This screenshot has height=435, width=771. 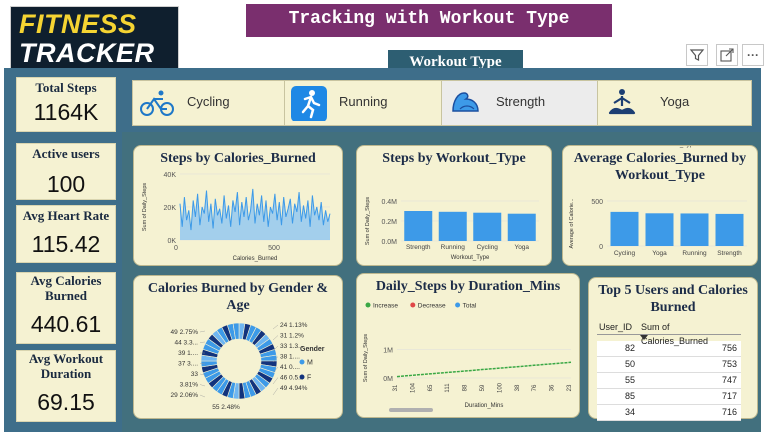 What do you see at coordinates (66, 308) in the screenshot?
I see `kpi-avg-calories: Avg Calories Burned 440.61` at bounding box center [66, 308].